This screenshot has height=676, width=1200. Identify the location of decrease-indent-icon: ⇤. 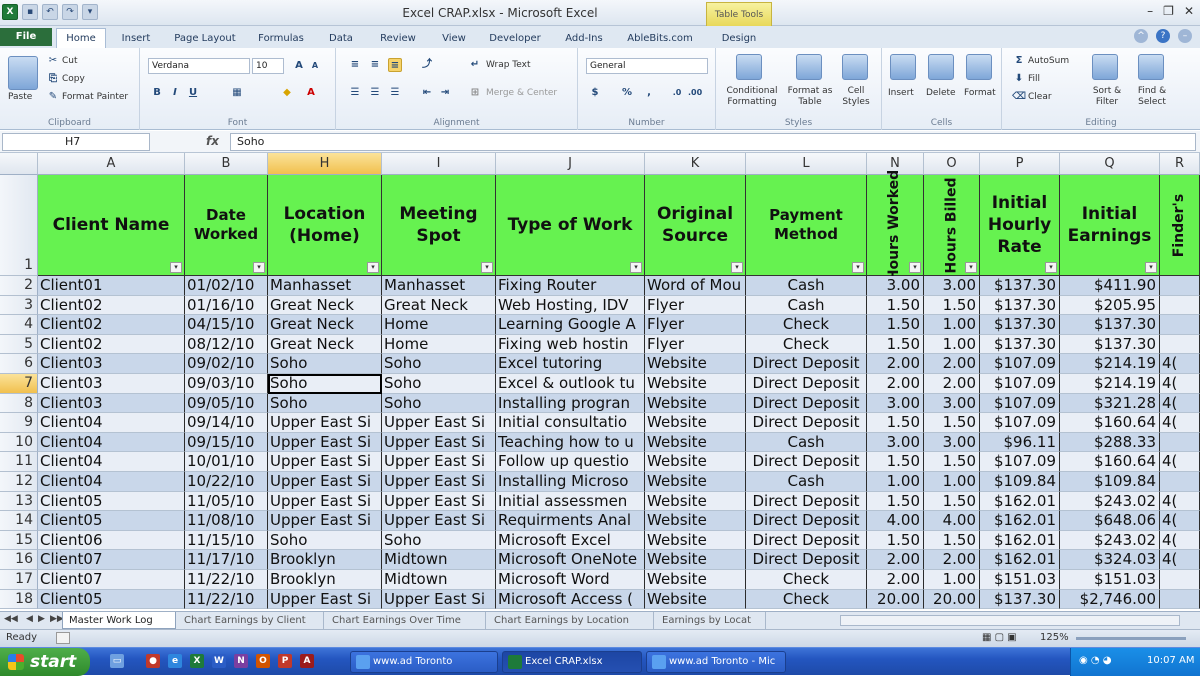
(427, 93).